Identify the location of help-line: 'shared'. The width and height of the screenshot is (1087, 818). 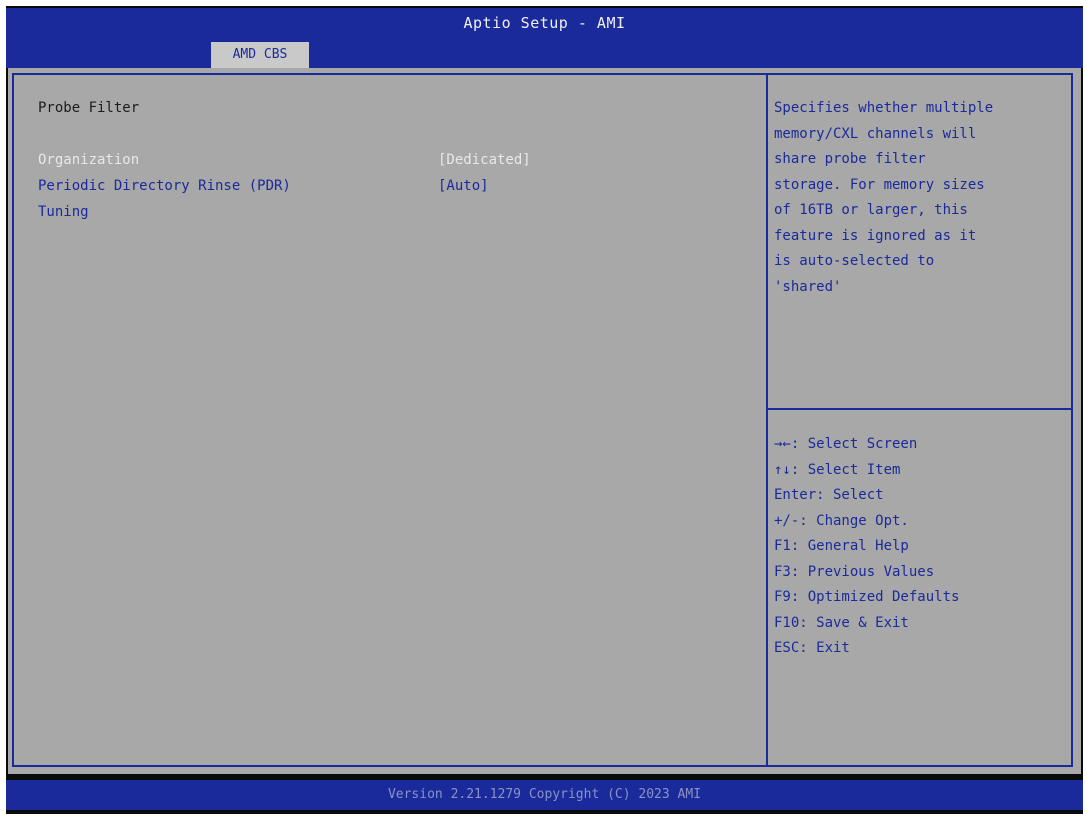
(808, 286).